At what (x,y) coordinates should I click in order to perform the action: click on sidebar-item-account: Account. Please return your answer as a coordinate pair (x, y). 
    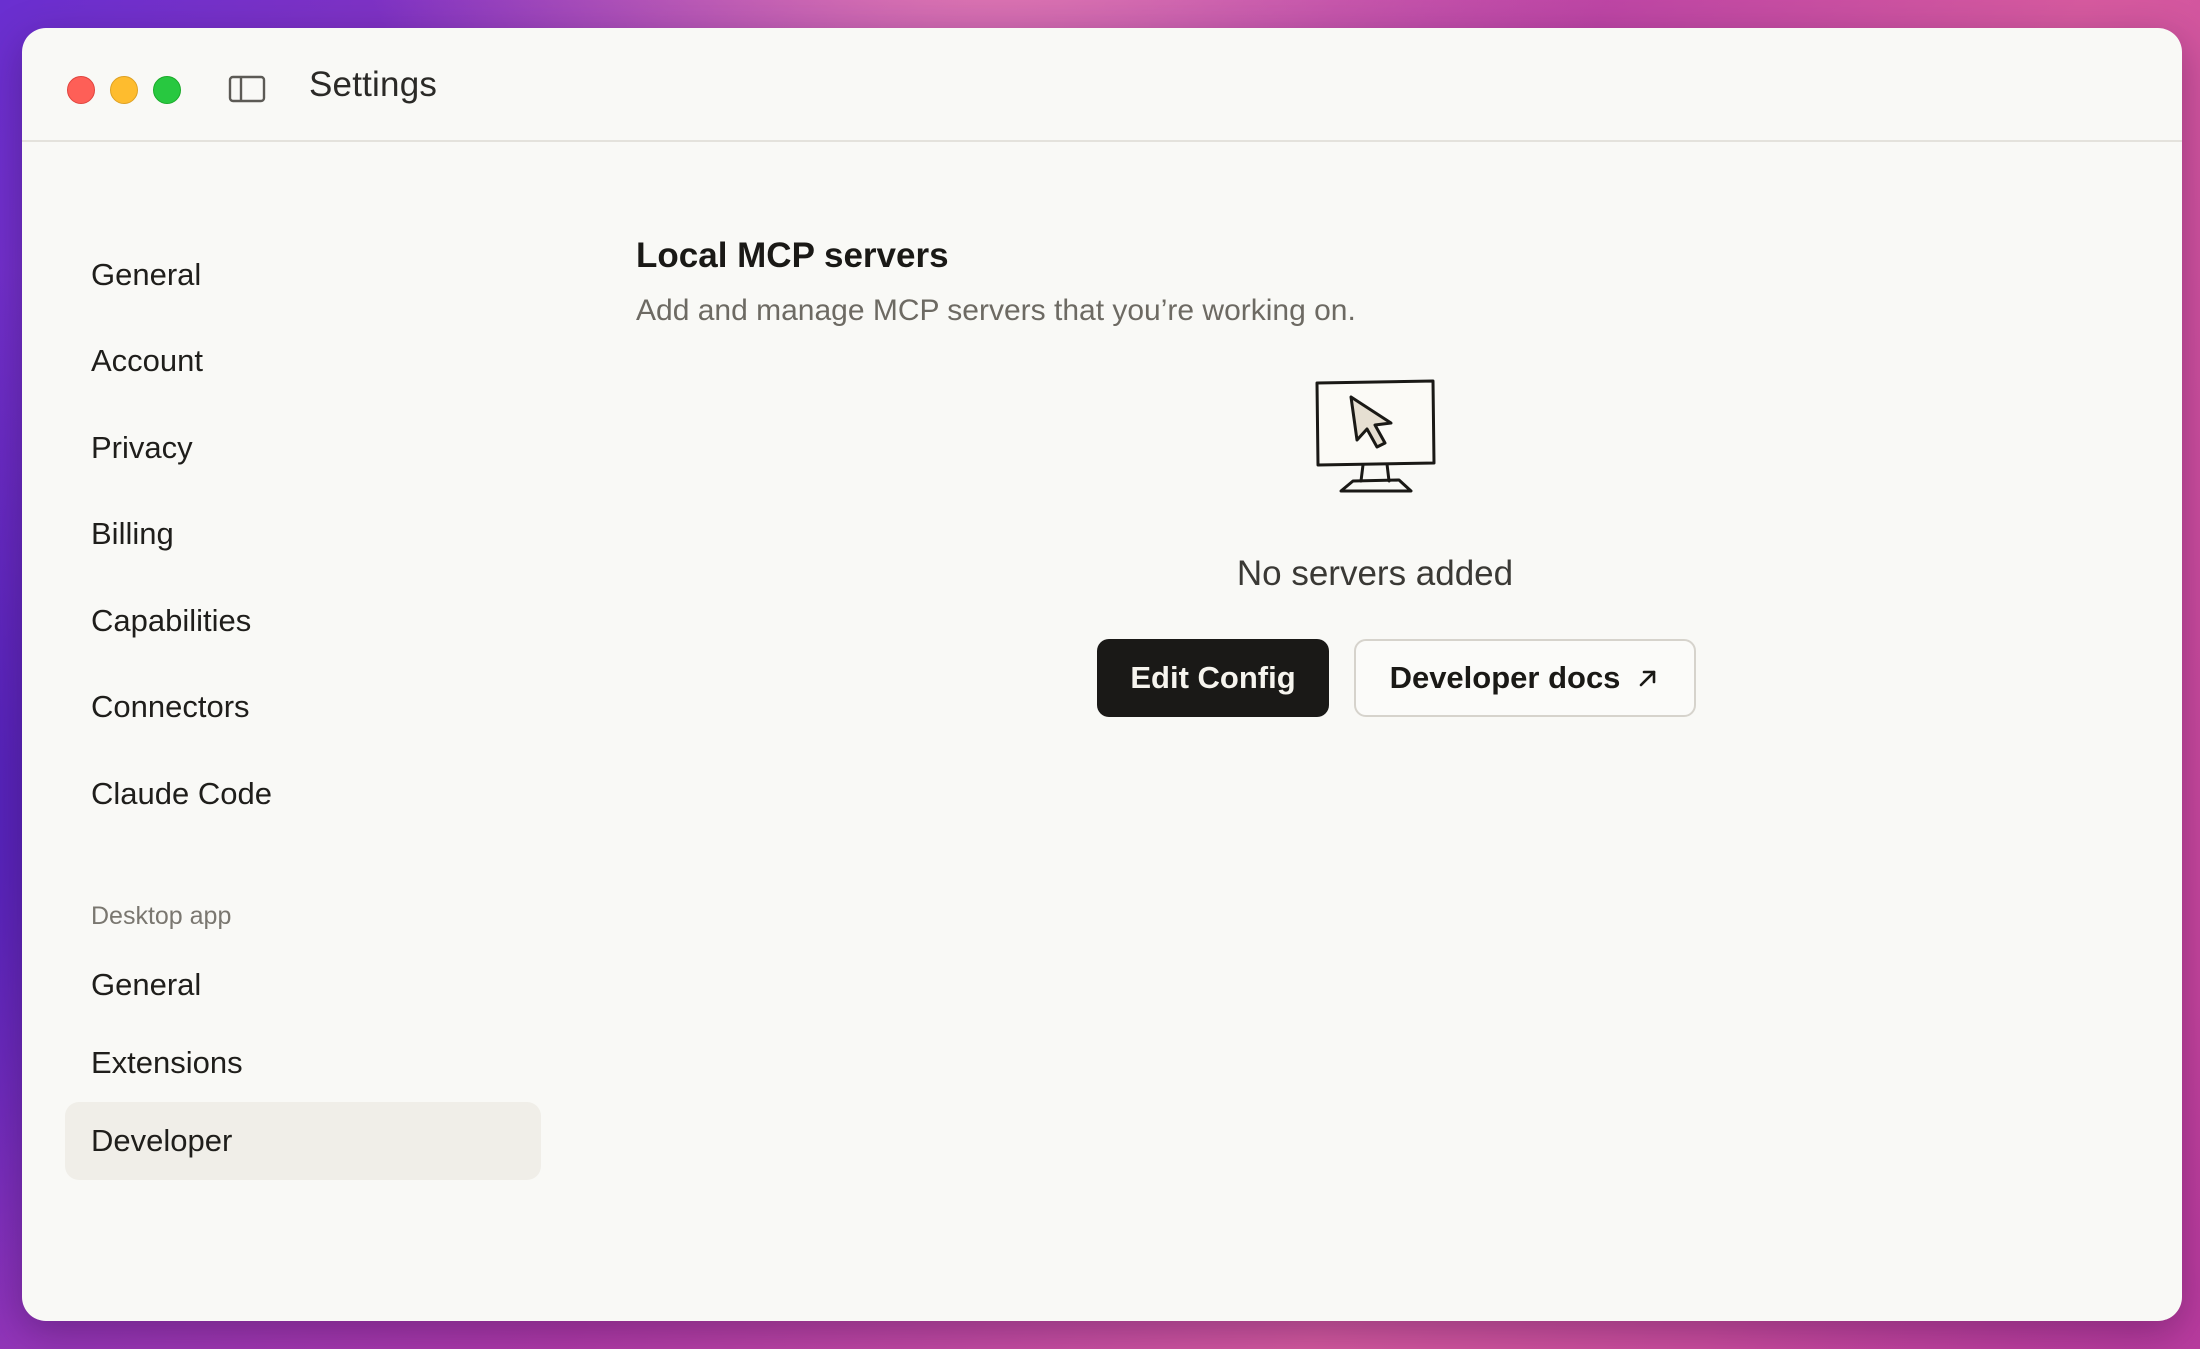
    Looking at the image, I should click on (303, 361).